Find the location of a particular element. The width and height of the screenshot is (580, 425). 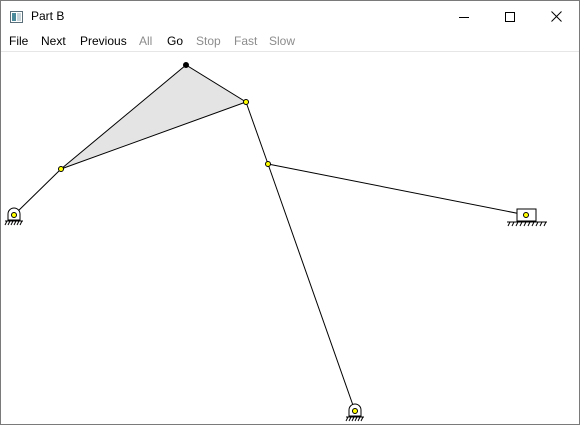

coupler-point is located at coordinates (186, 65).